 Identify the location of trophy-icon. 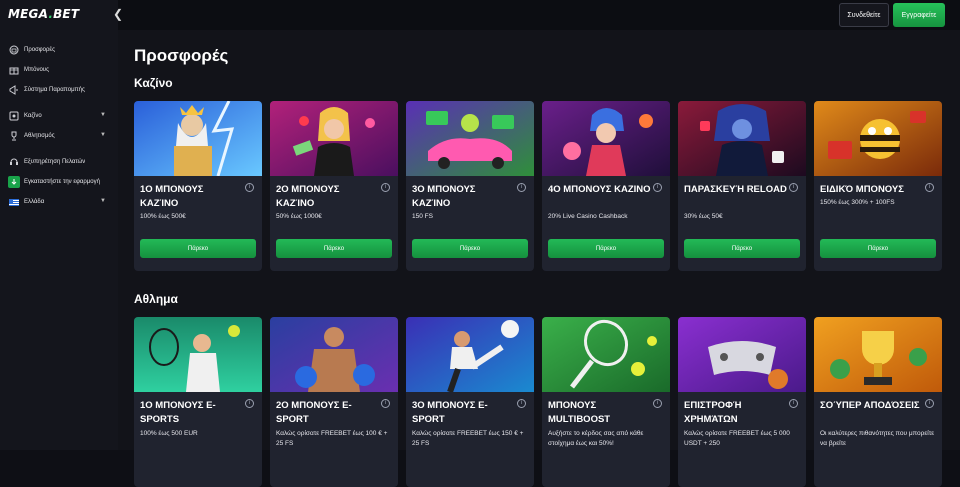
(14, 136).